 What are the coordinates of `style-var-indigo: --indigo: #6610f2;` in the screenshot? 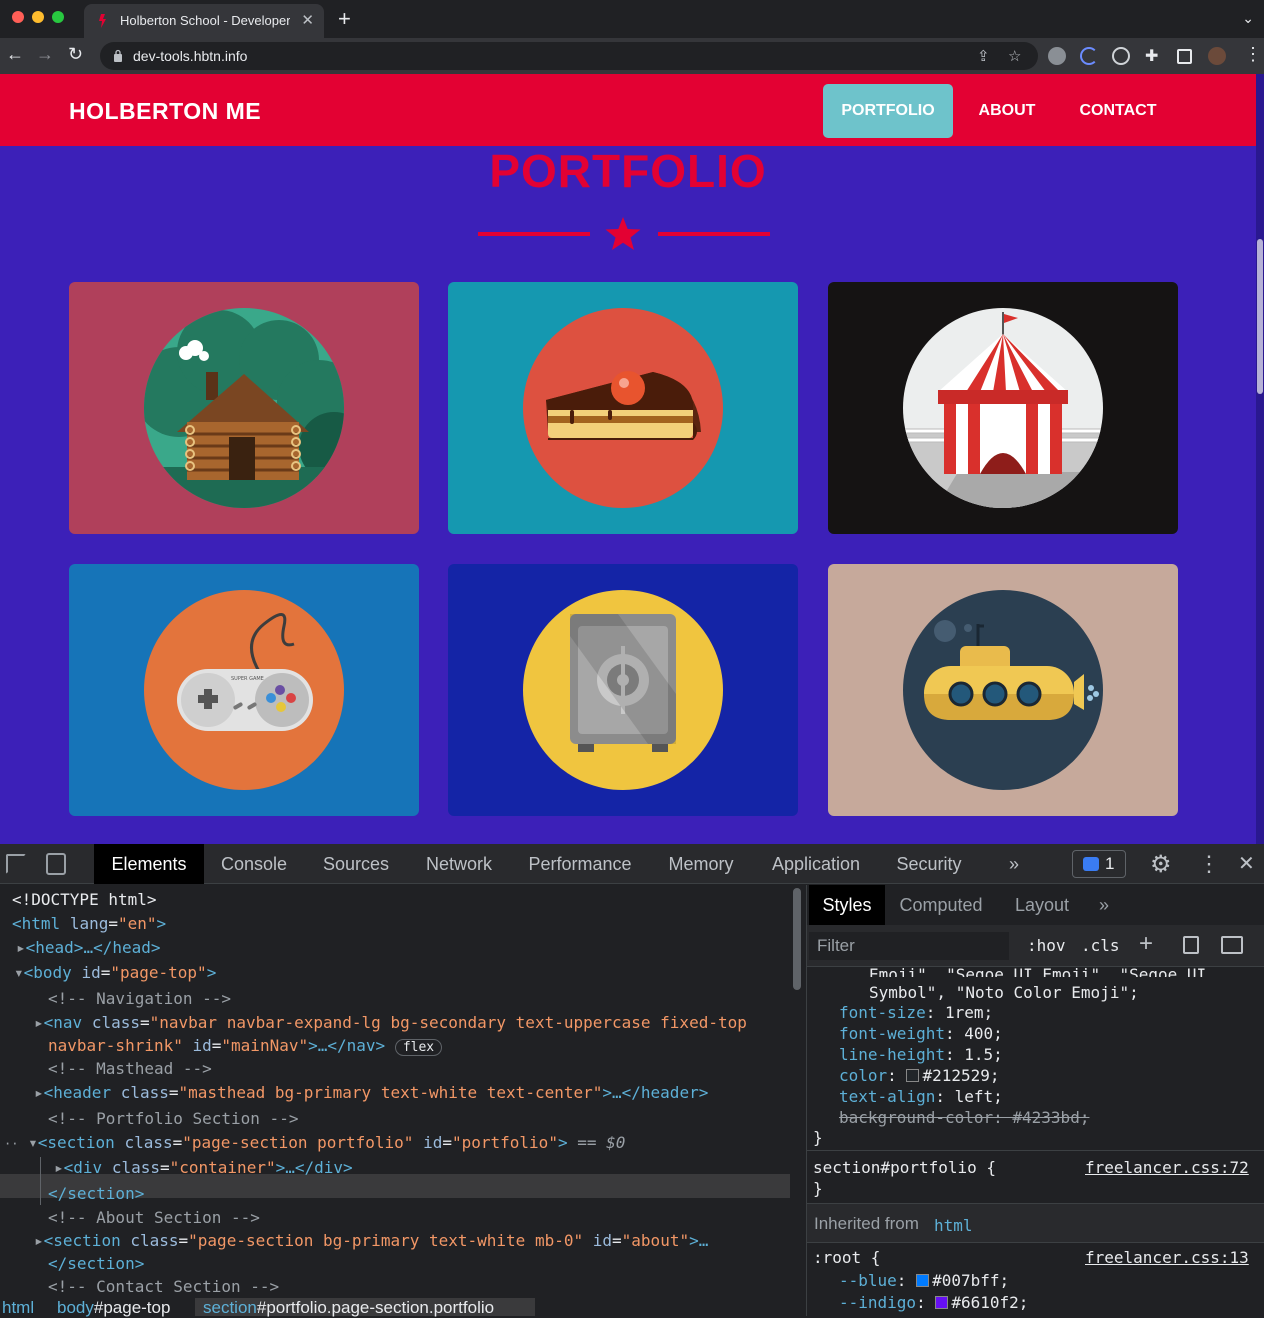 It's located at (933, 1302).